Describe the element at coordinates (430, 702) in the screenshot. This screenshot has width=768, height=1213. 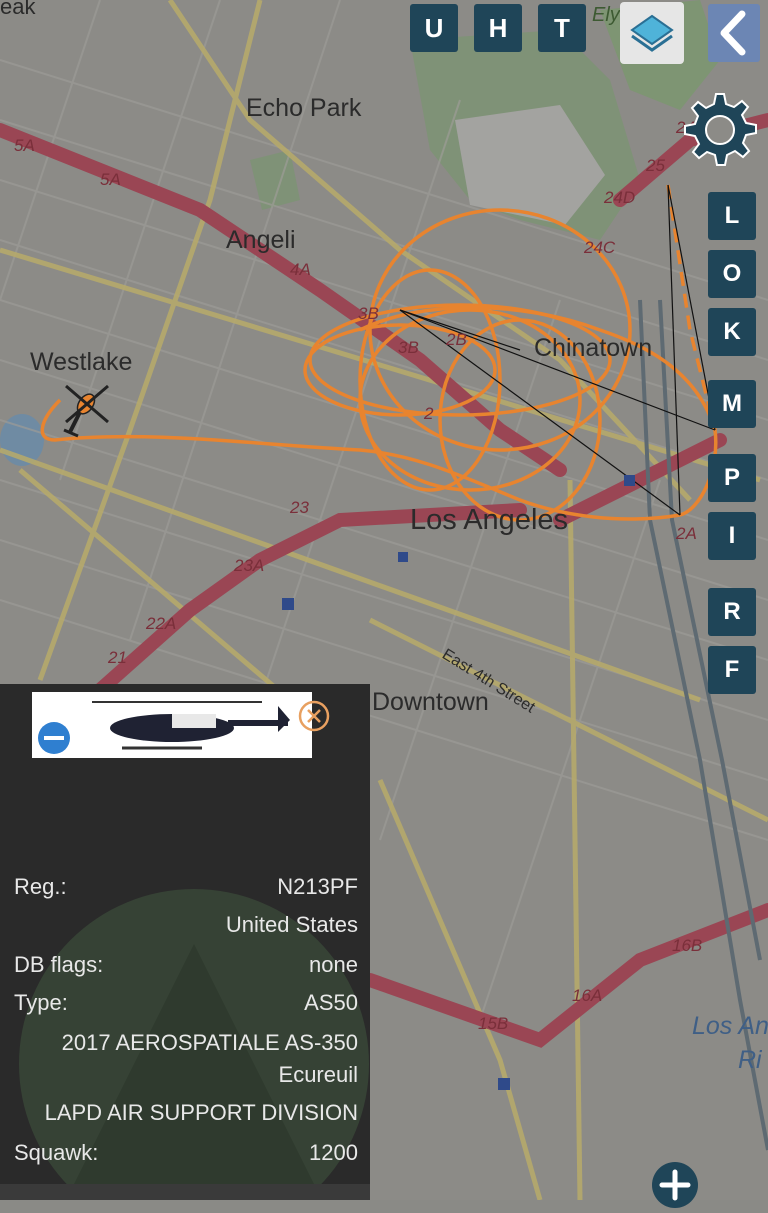
I see `place-label-downtown: Downtown` at that location.